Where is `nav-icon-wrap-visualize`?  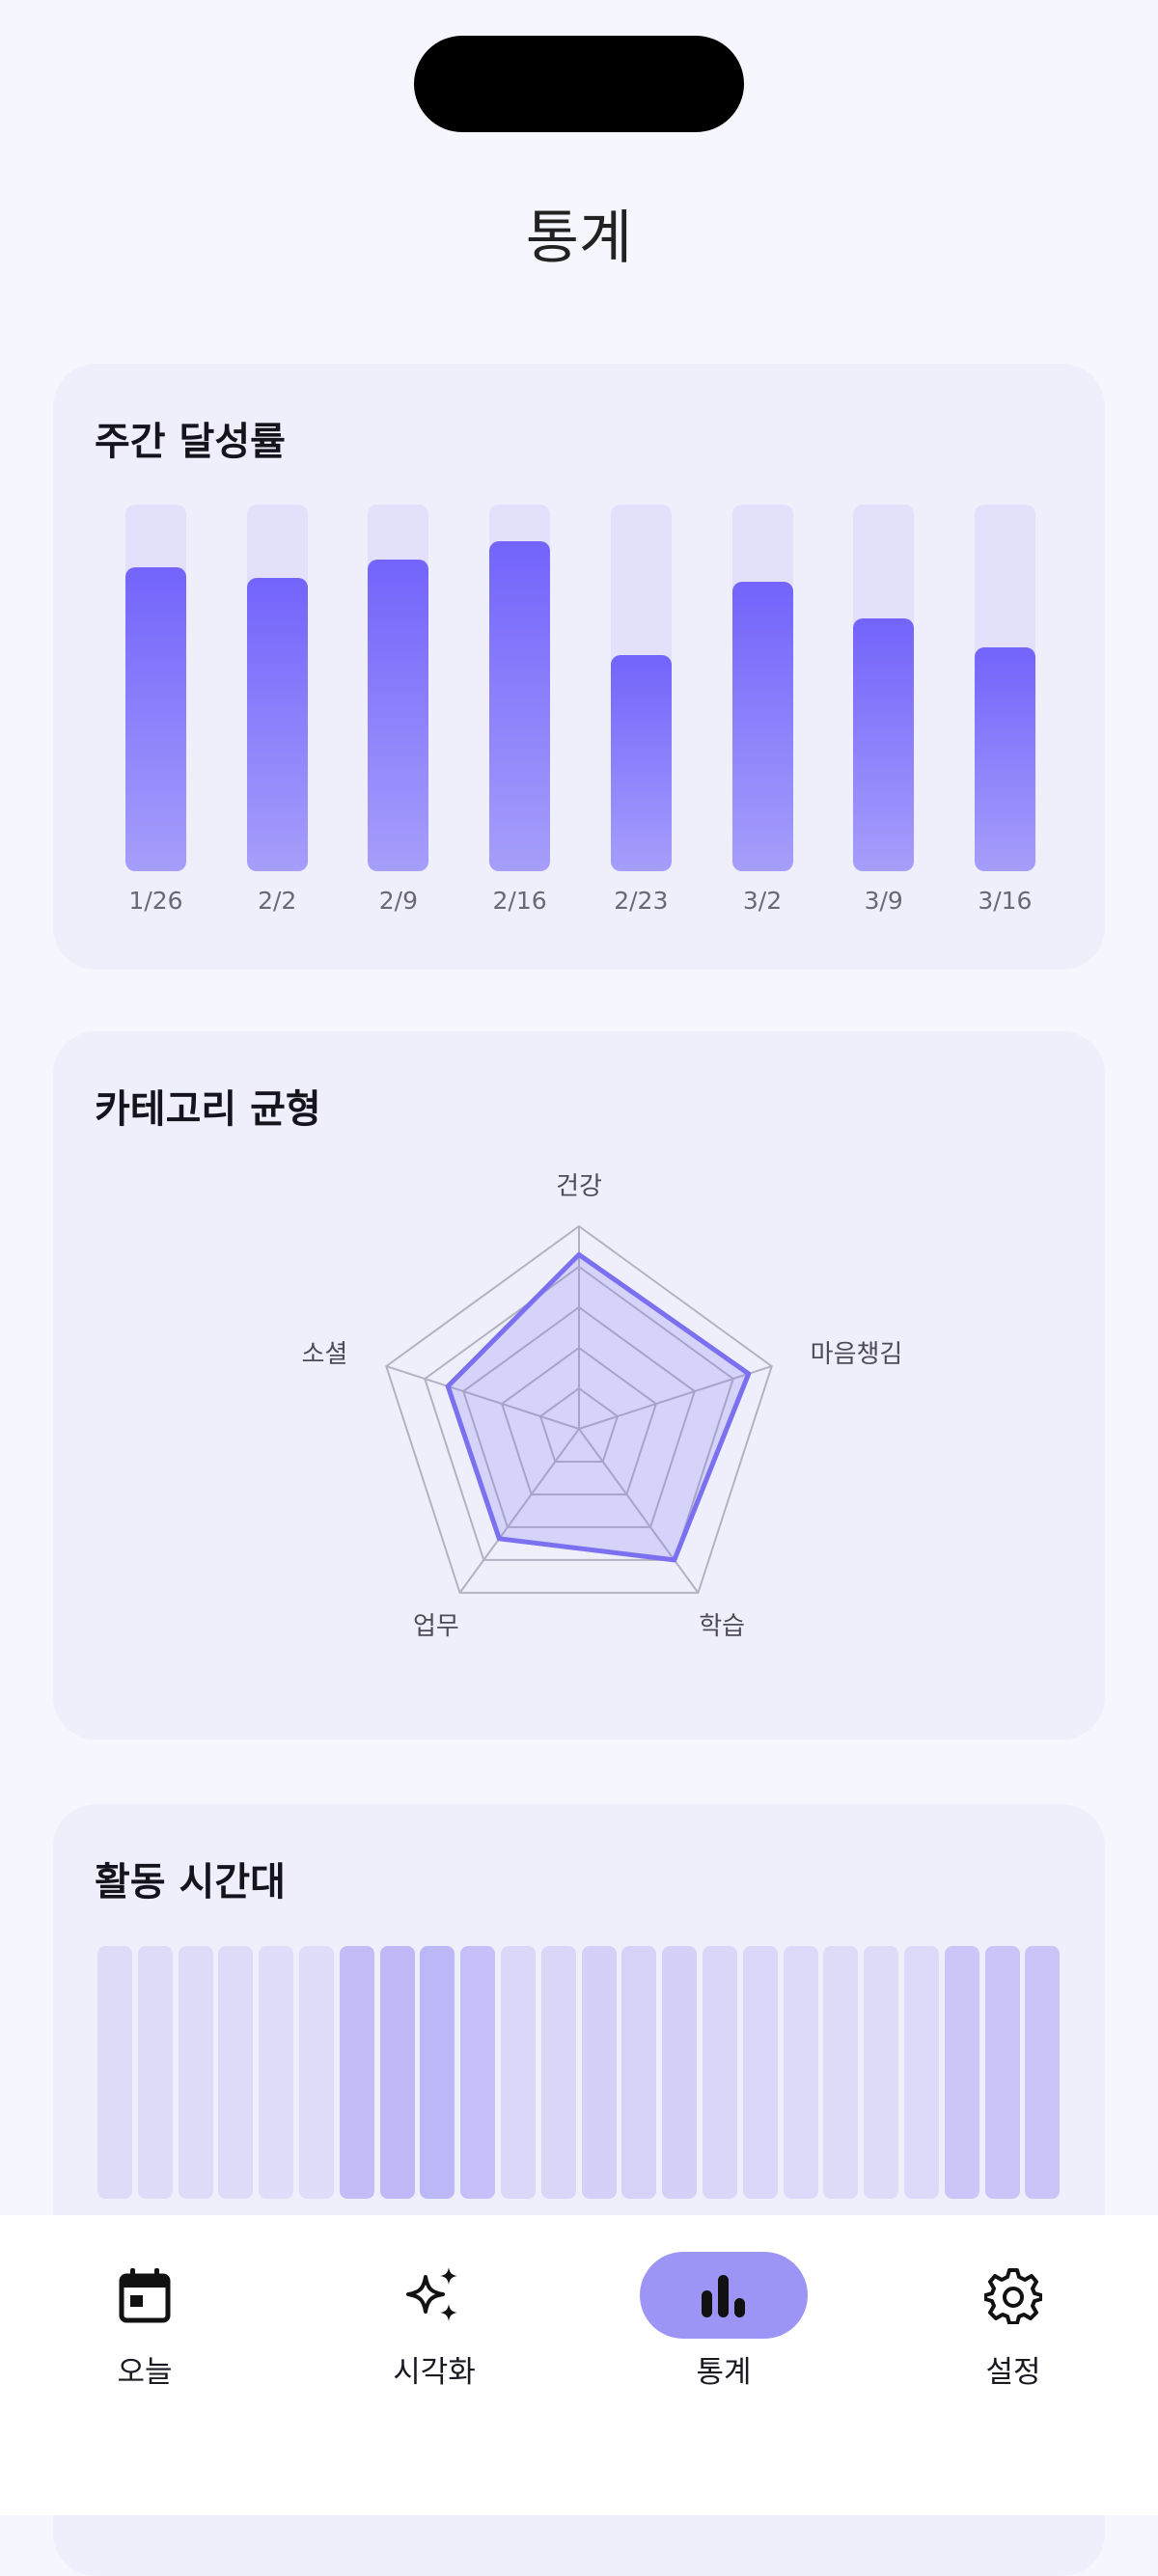 nav-icon-wrap-visualize is located at coordinates (434, 2295).